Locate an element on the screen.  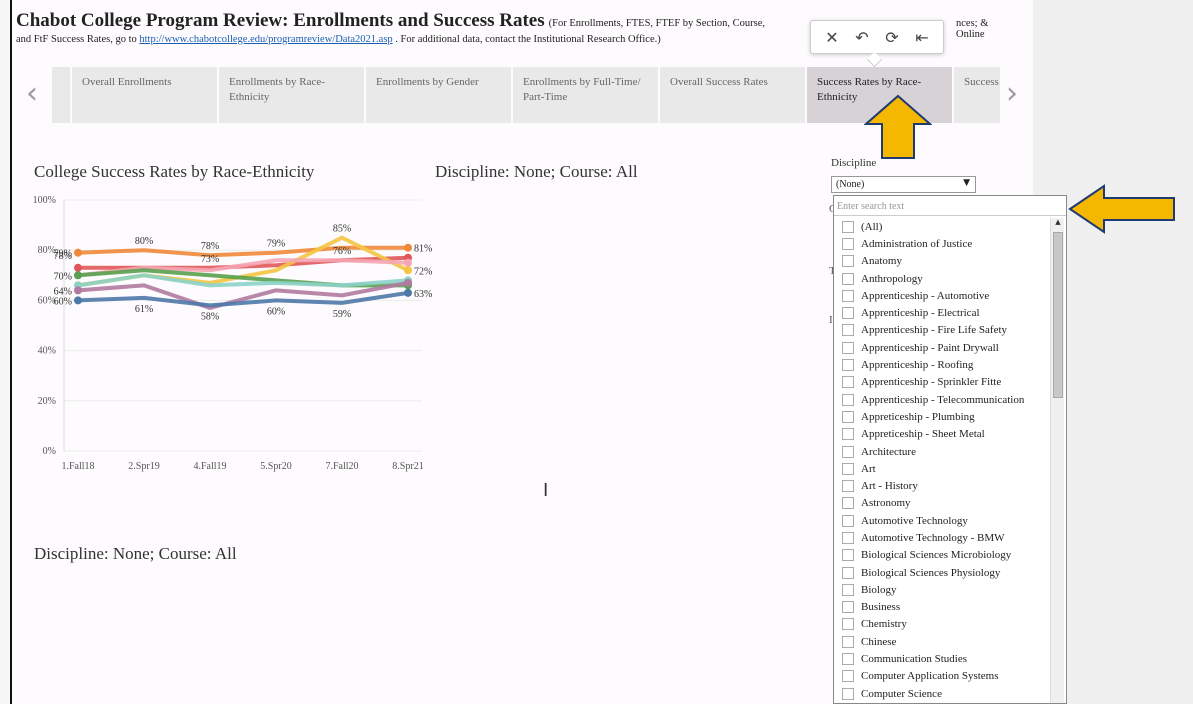
discipline-option: Apprenticeship - Telecommunication is located at coordinates (942, 399).